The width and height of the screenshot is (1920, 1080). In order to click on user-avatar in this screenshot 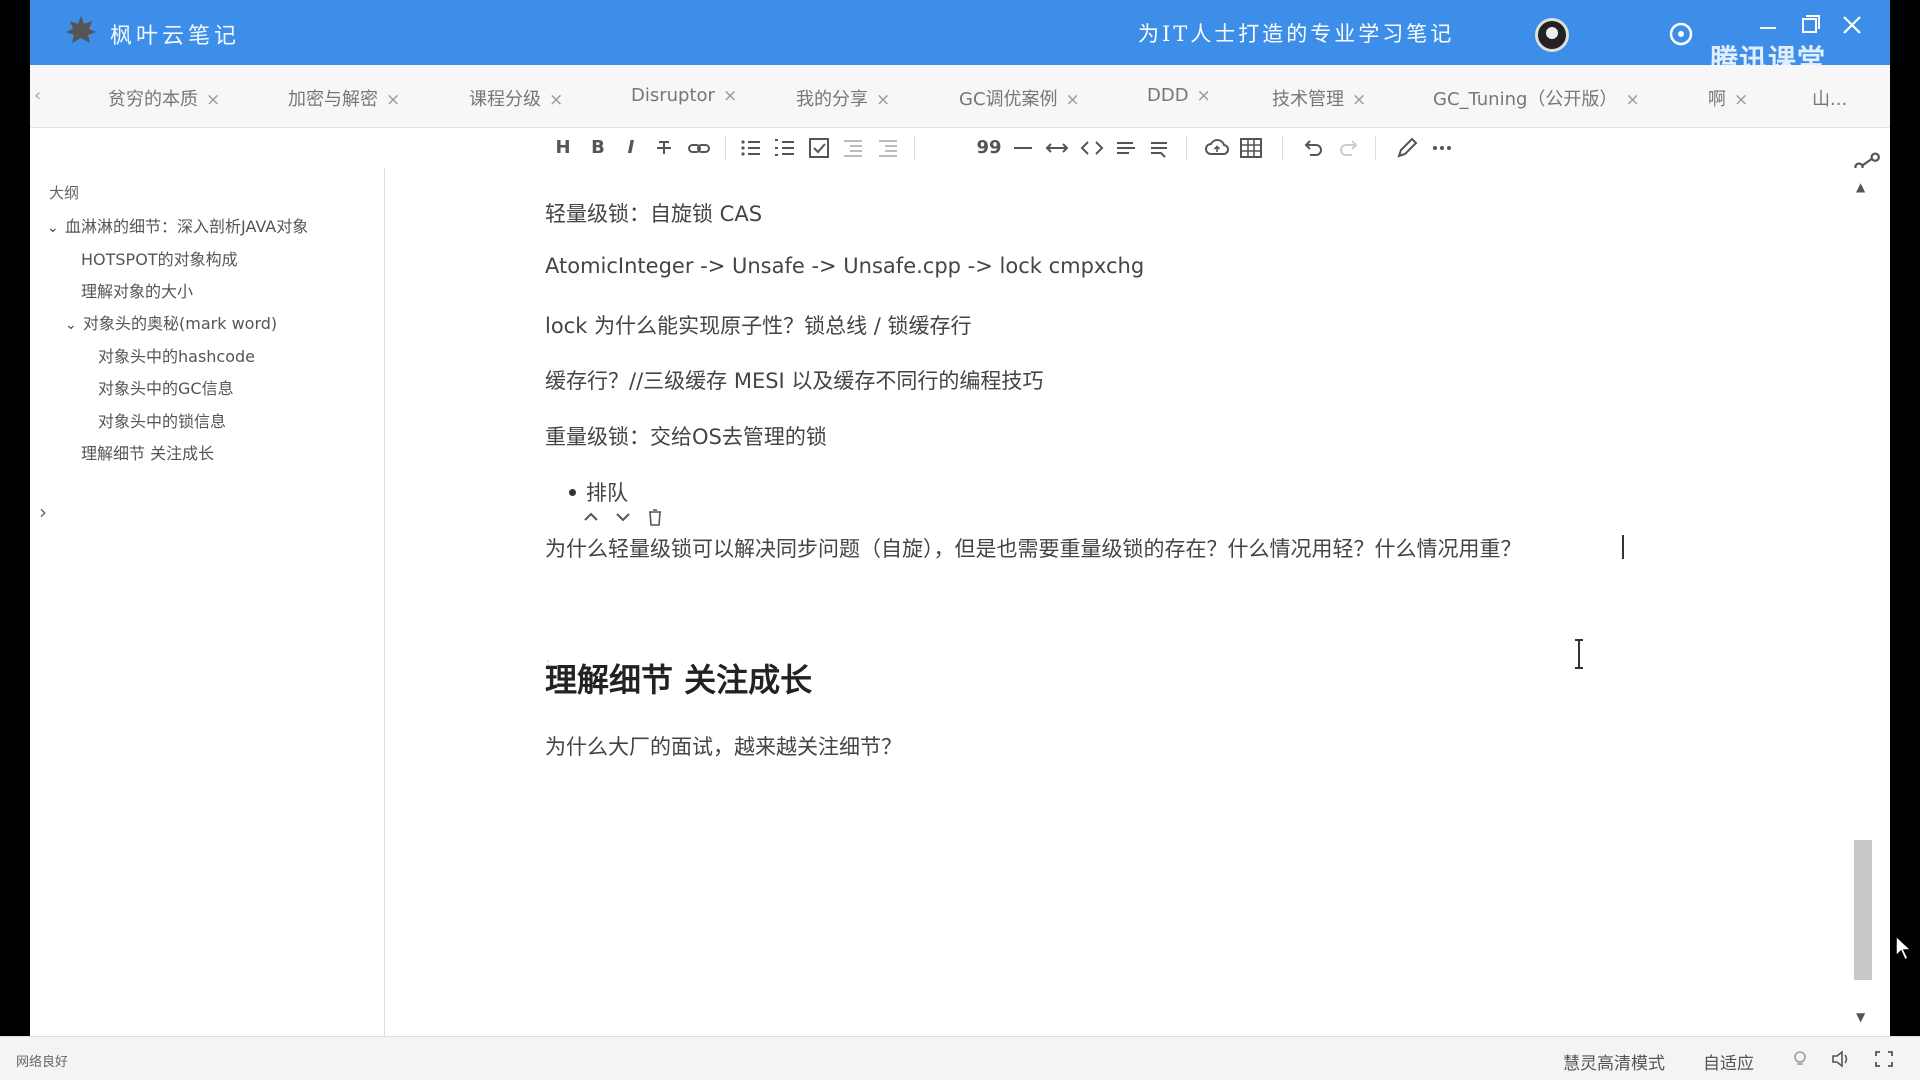, I will do `click(1552, 35)`.